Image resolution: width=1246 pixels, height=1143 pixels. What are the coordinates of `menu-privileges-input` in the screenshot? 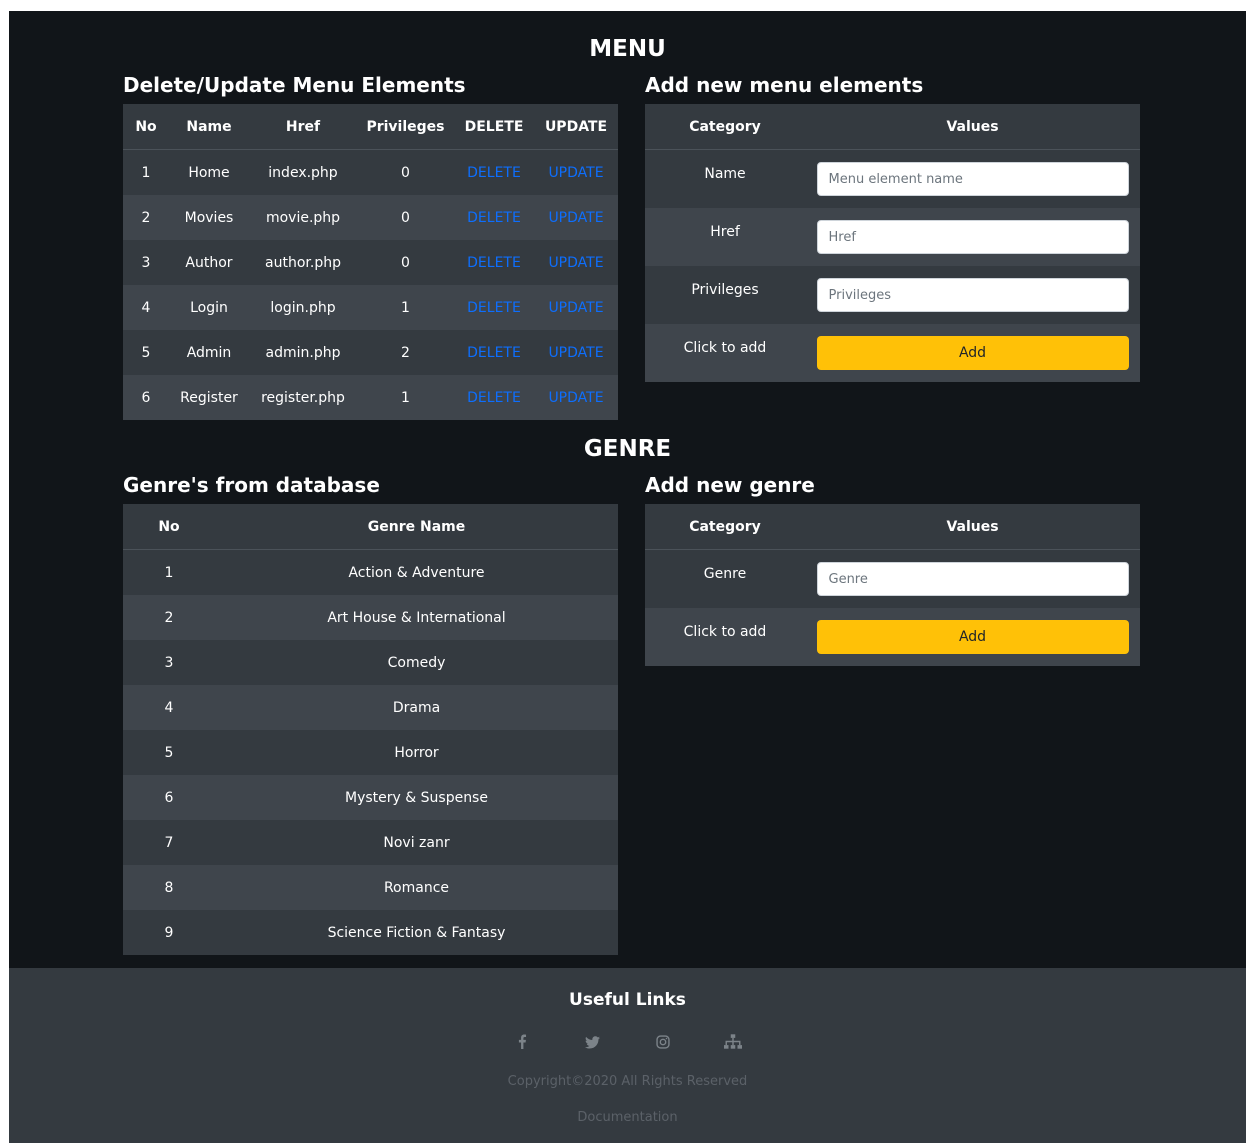 It's located at (972, 295).